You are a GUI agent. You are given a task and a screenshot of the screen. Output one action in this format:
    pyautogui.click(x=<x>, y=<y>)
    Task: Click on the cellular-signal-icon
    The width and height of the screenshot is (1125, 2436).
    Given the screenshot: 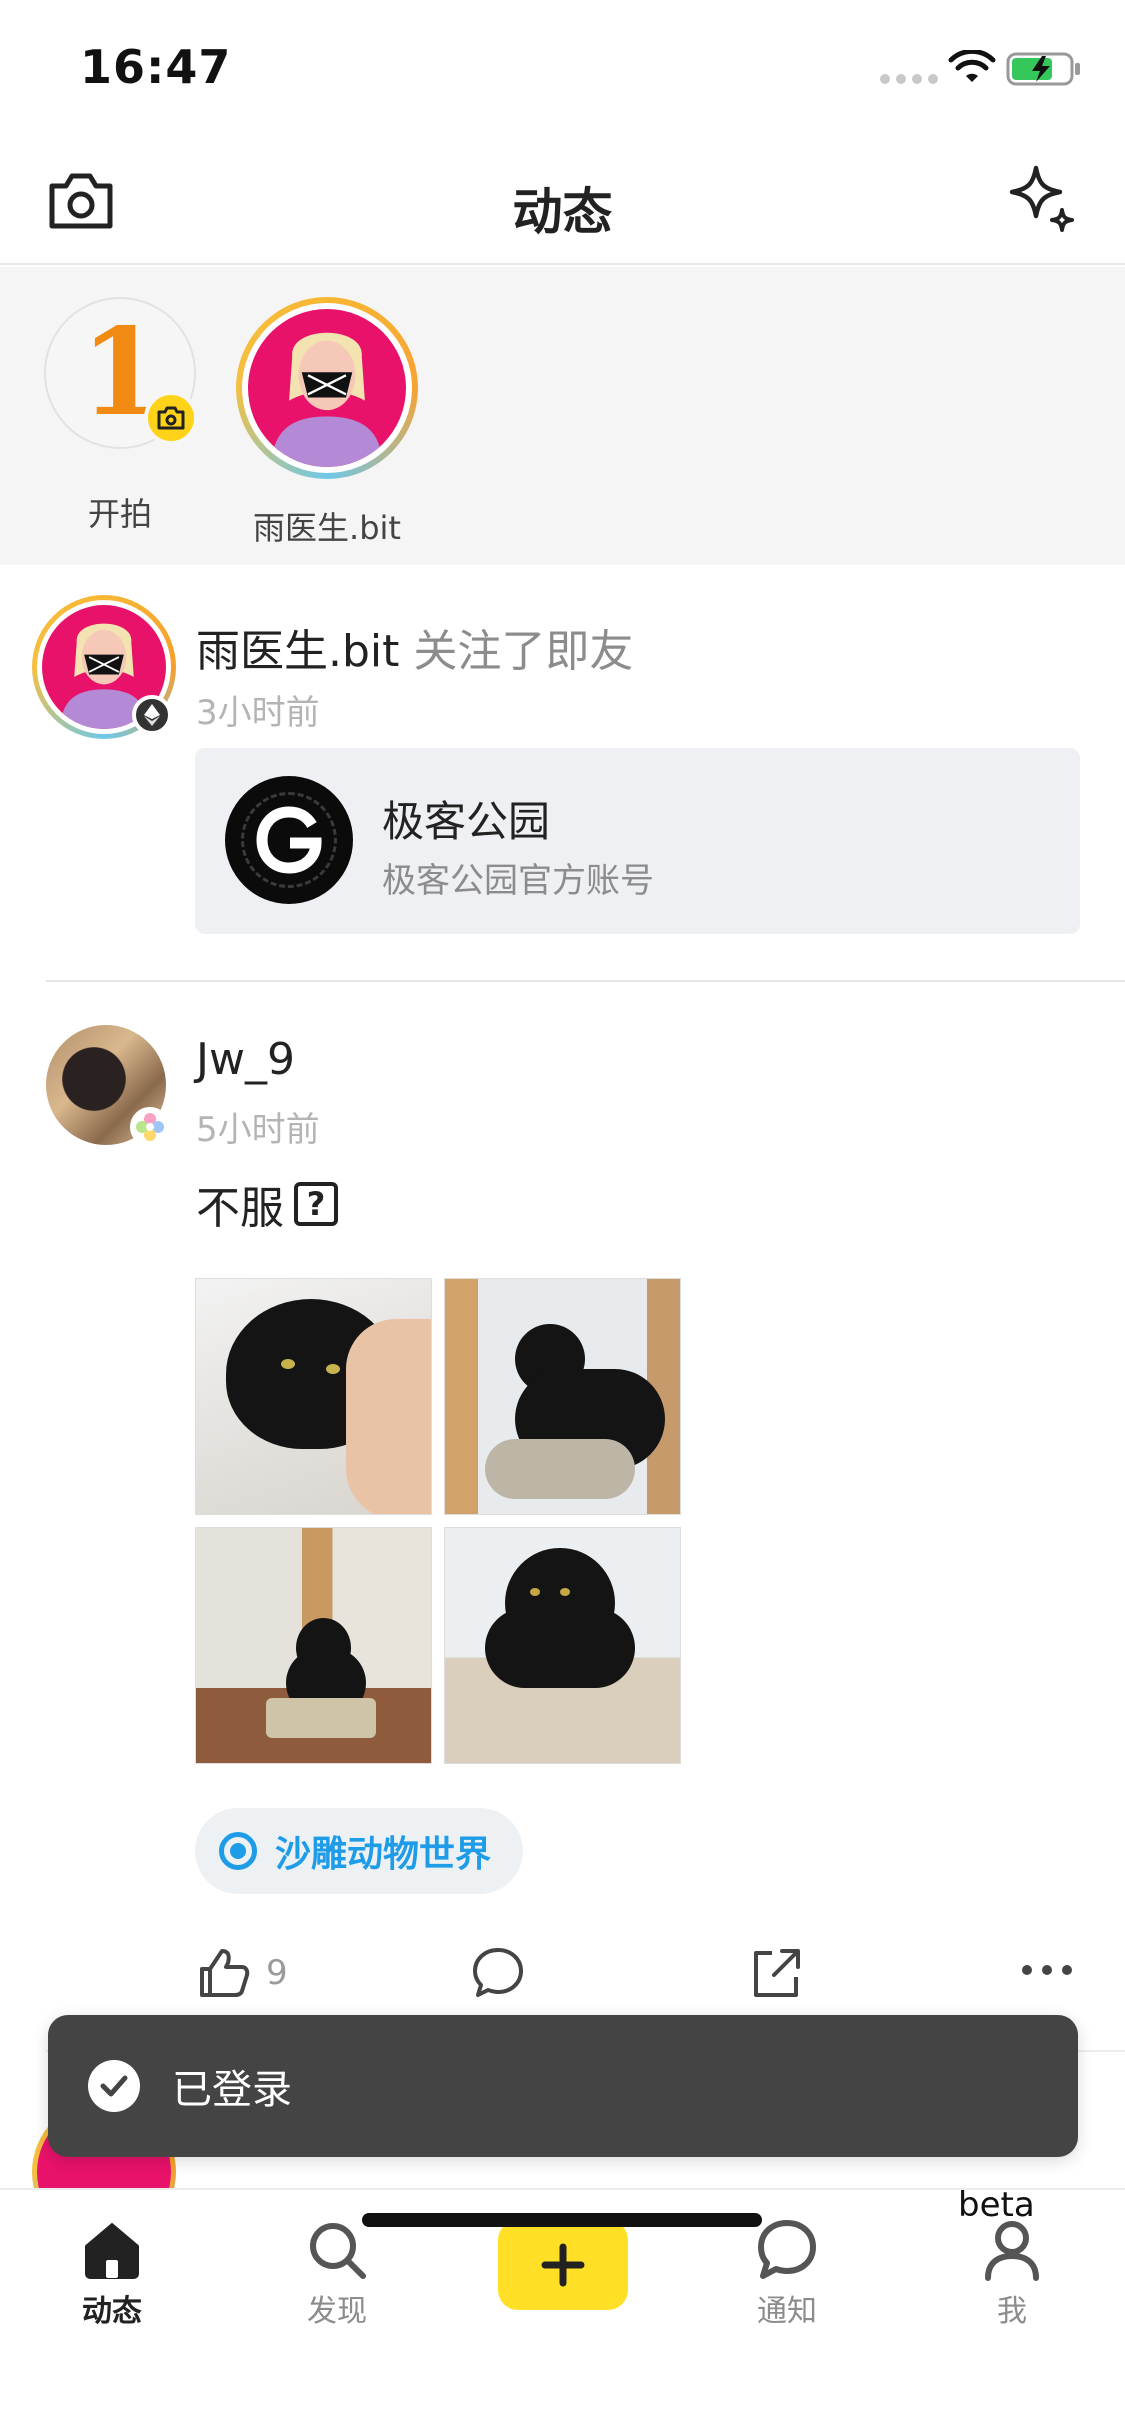 What is the action you would take?
    pyautogui.click(x=909, y=79)
    